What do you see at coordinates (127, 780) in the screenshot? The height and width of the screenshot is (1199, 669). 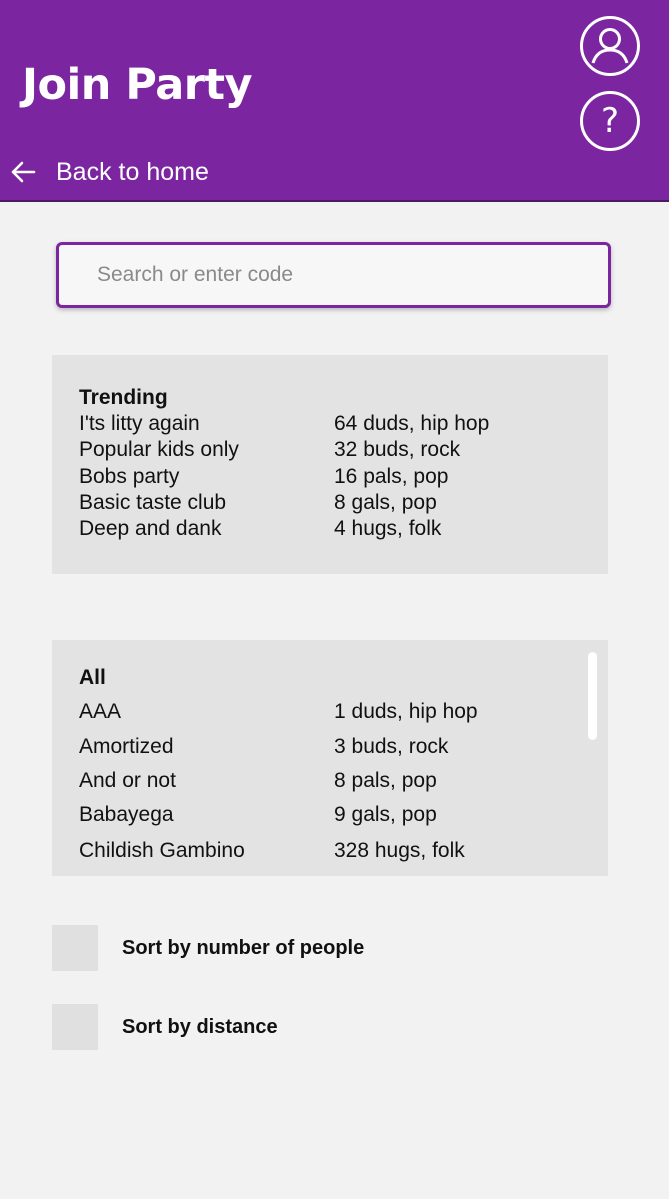 I see `party-name: And or not` at bounding box center [127, 780].